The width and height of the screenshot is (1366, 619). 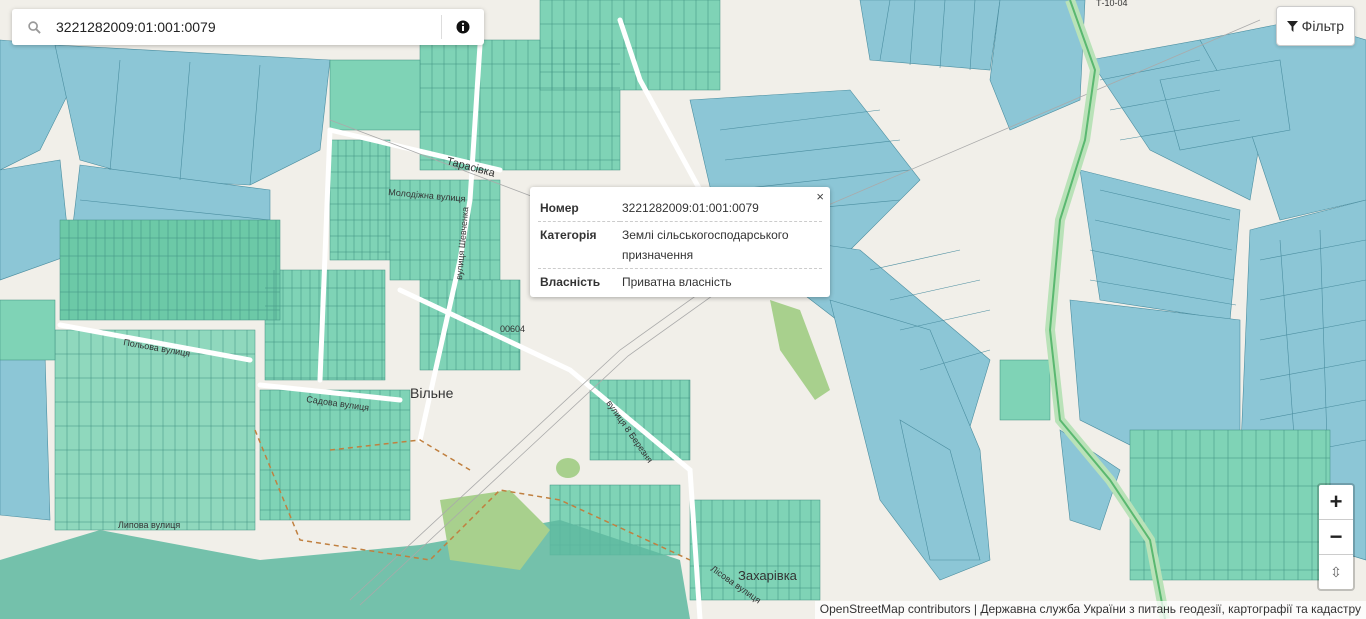 I want to click on label-village-vilne: Вільне, so click(x=432, y=393).